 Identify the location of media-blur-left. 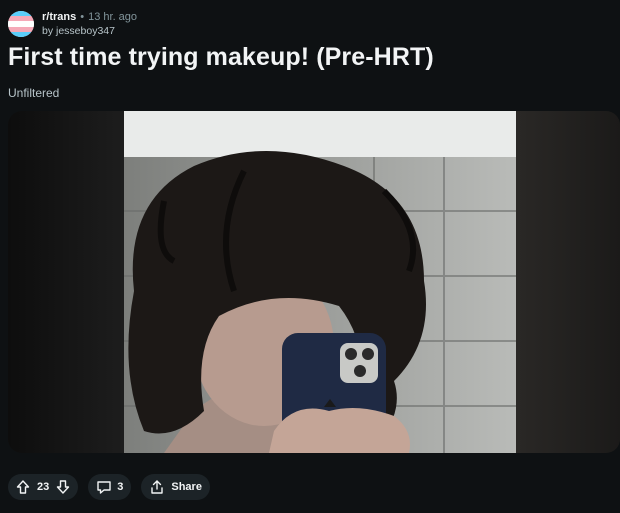
(66, 282).